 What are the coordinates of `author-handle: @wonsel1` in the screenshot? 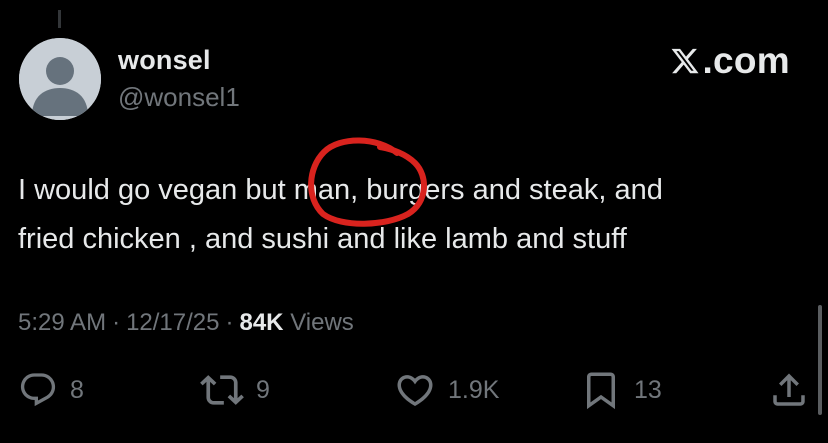 It's located at (179, 97).